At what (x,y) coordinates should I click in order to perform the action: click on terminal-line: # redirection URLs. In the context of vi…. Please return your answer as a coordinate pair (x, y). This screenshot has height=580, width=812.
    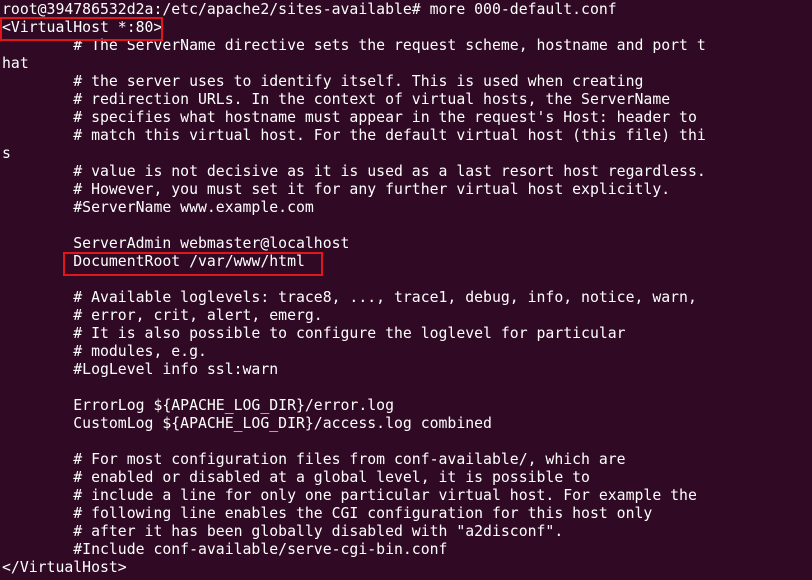
    Looking at the image, I should click on (336, 99).